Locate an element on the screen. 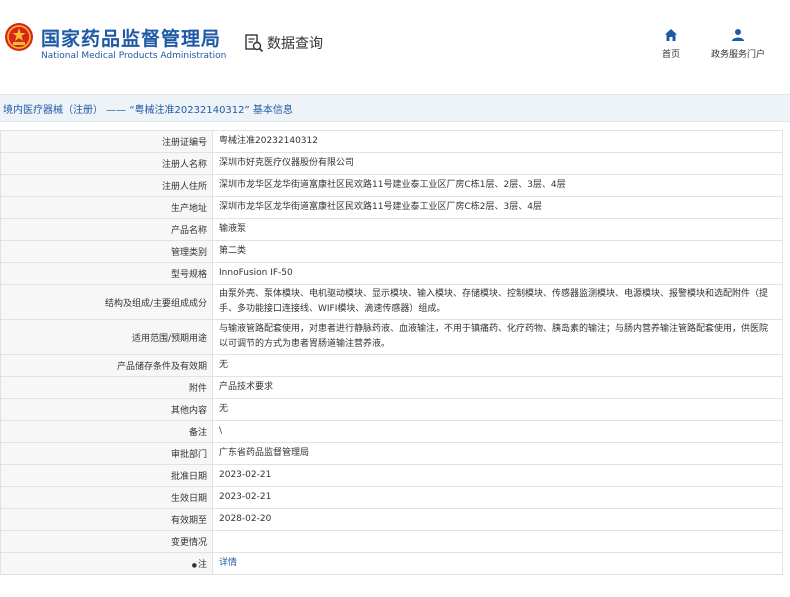 Image resolution: width=790 pixels, height=597 pixels. row-value: 产品技术要求 is located at coordinates (497, 387).